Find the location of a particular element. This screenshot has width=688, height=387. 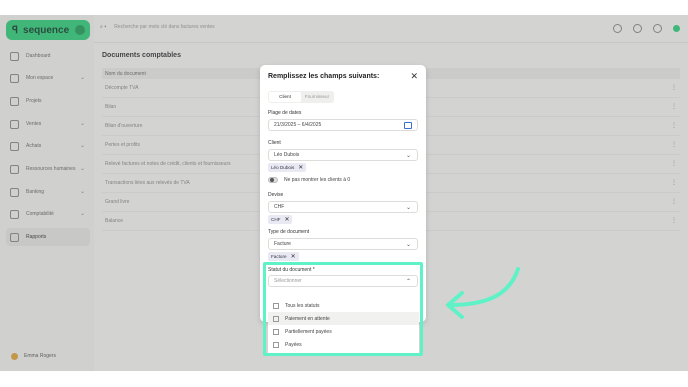

calendar-icon is located at coordinates (408, 125).